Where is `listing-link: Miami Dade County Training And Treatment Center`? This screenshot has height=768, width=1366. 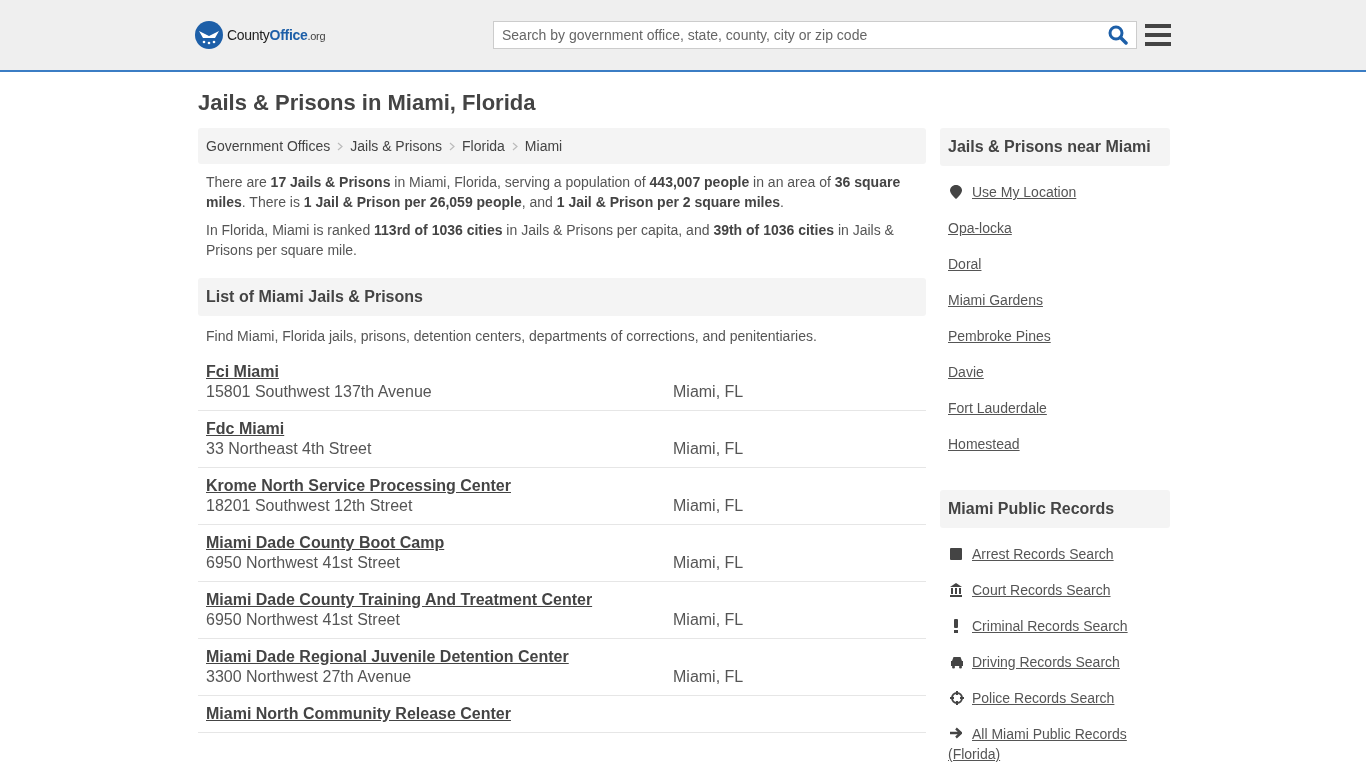 listing-link: Miami Dade County Training And Treatment Center is located at coordinates (399, 600).